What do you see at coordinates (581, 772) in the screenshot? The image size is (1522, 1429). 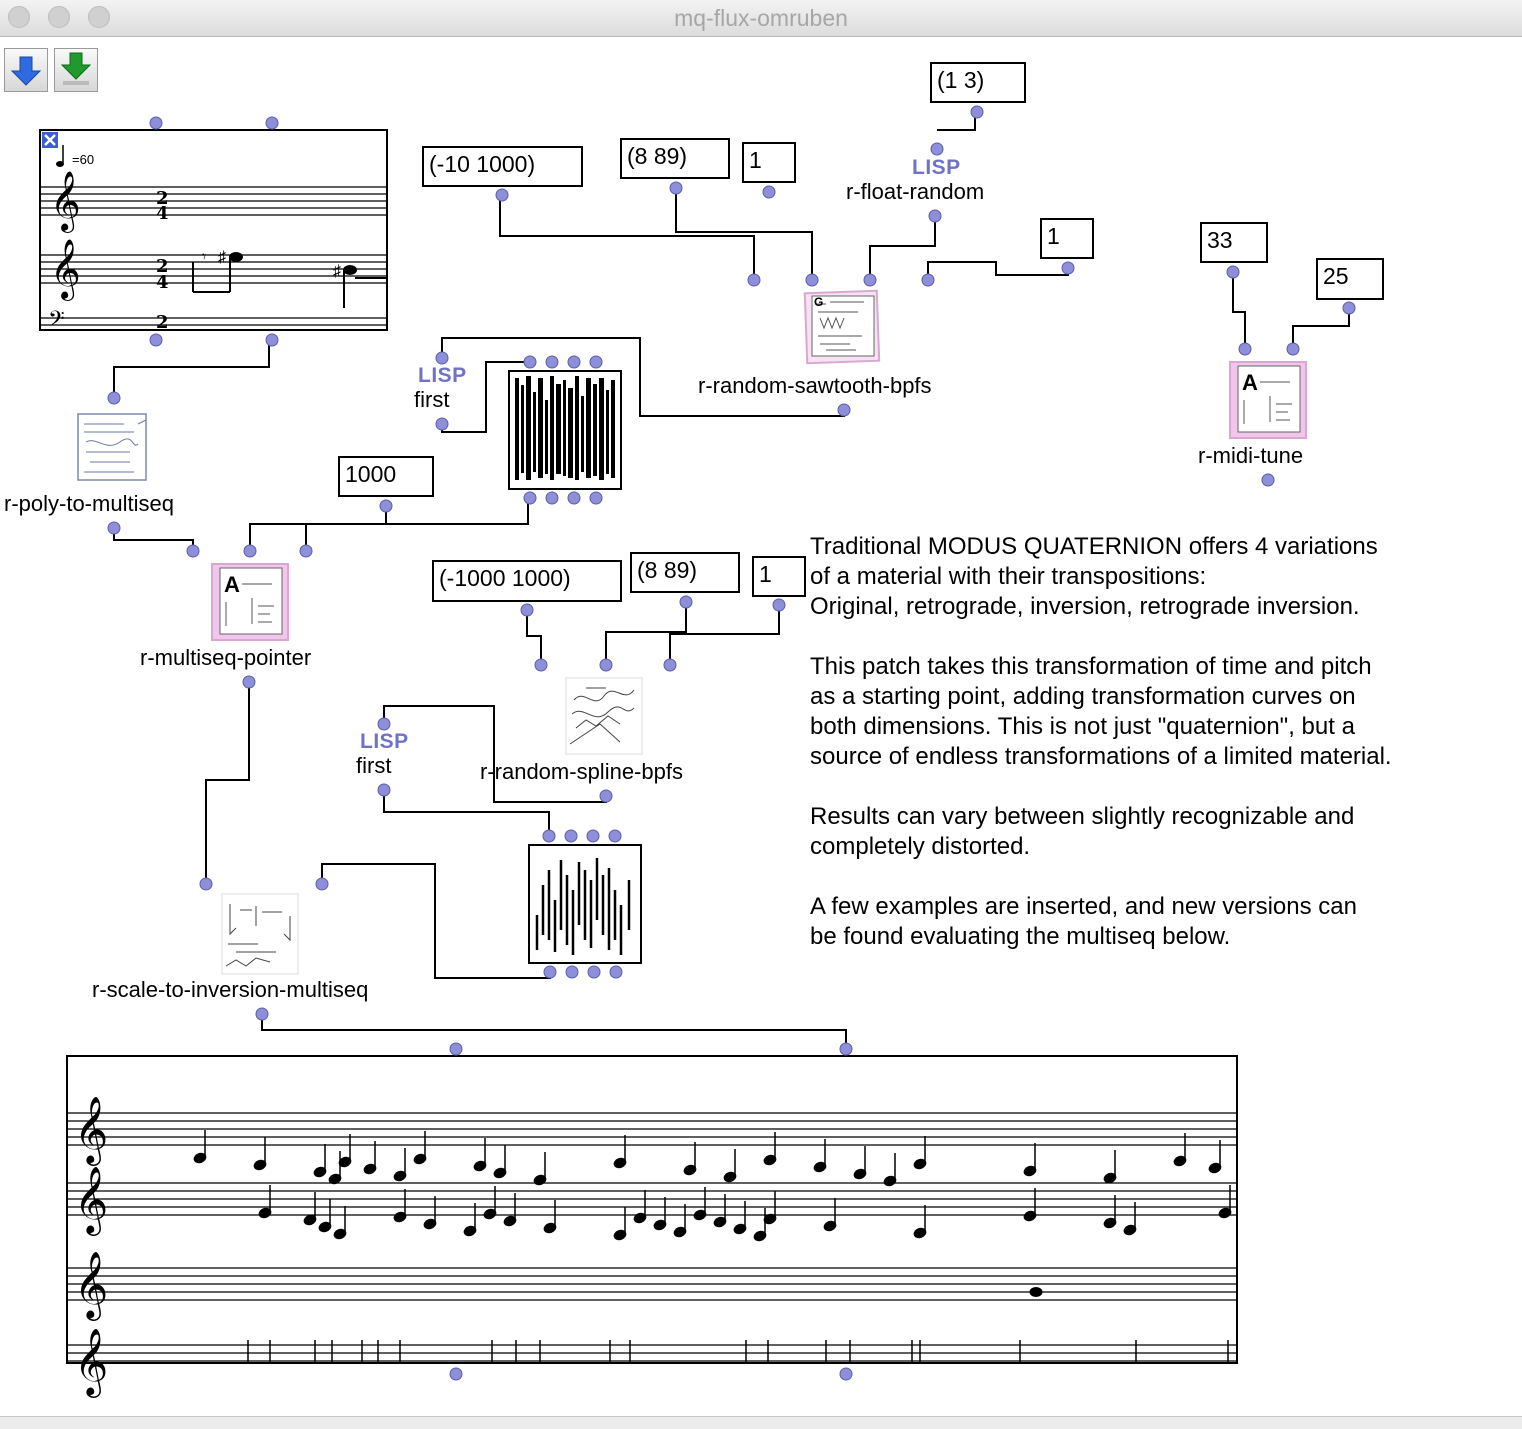 I see `label-random-spline-bpfs: r-random-spline-bpfs` at bounding box center [581, 772].